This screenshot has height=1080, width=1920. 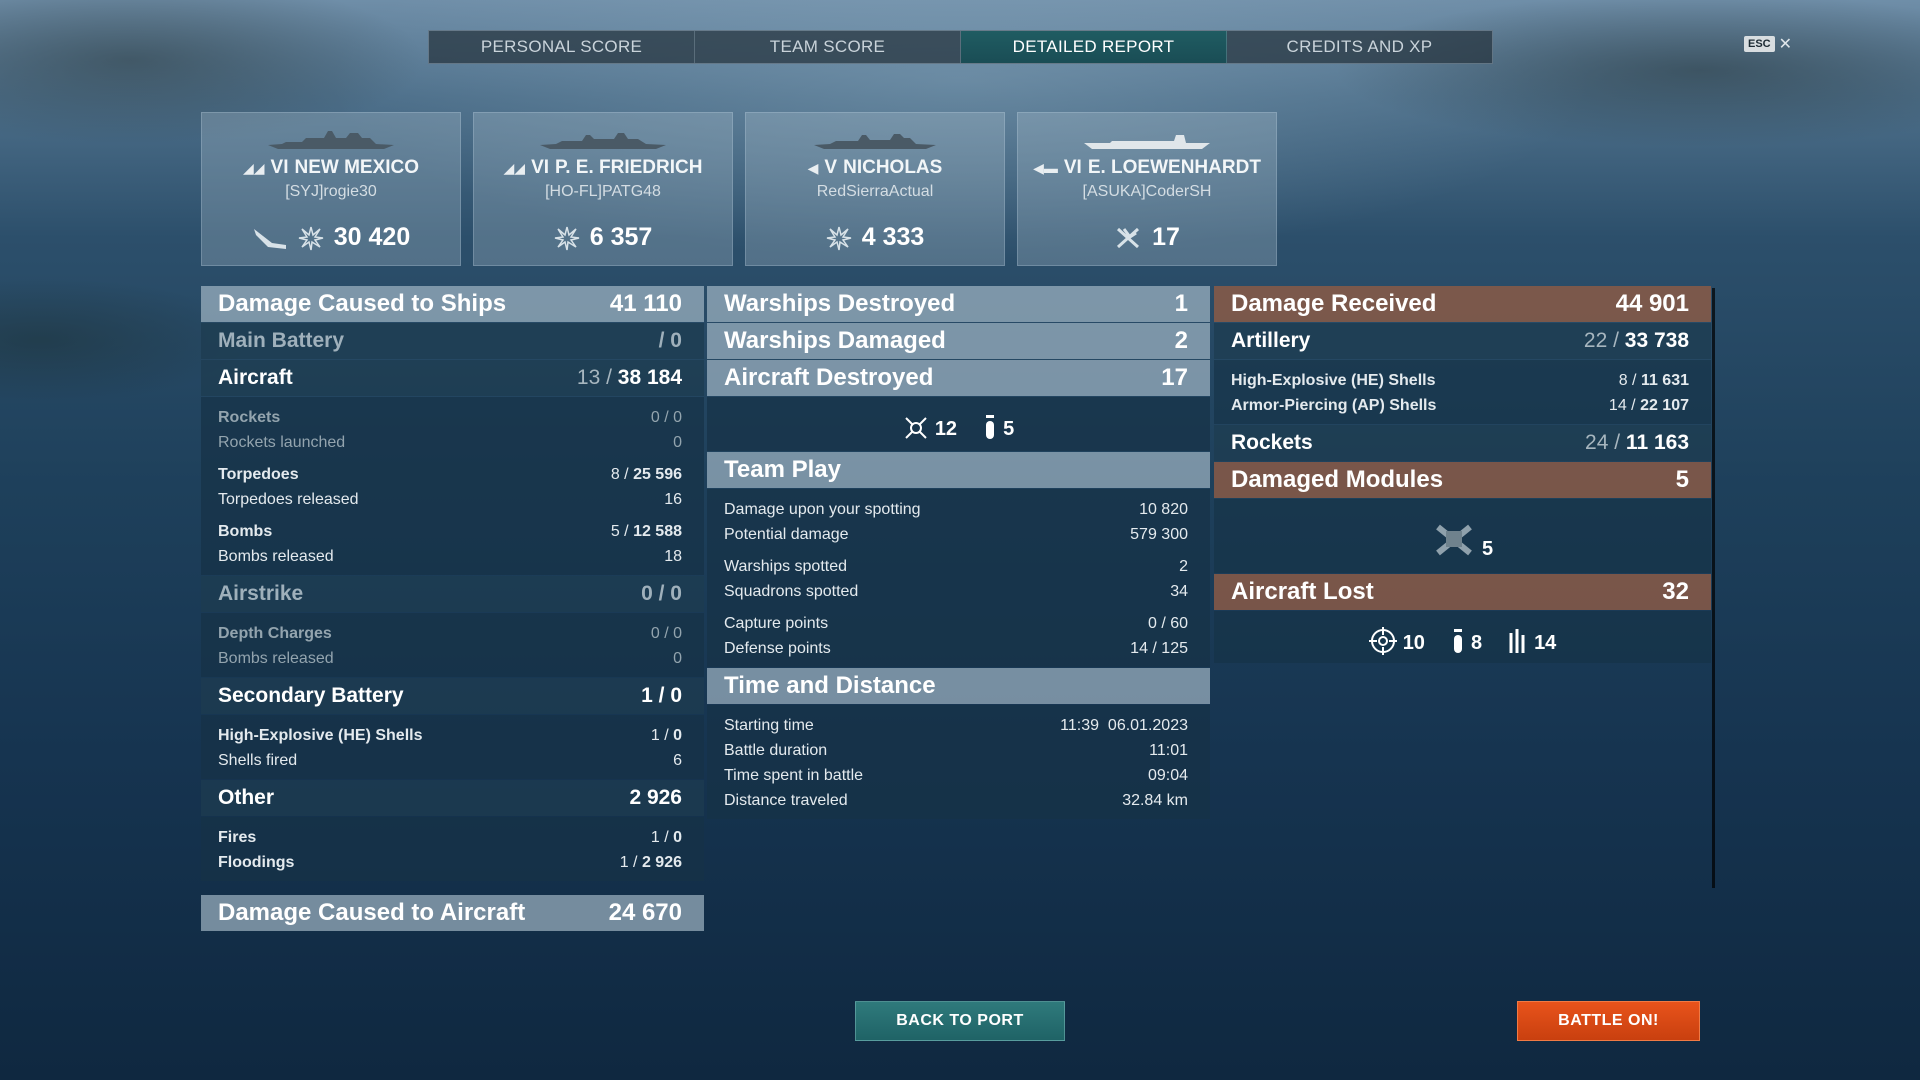 What do you see at coordinates (372, 237) in the screenshot?
I see `card-stat-value: 30 420` at bounding box center [372, 237].